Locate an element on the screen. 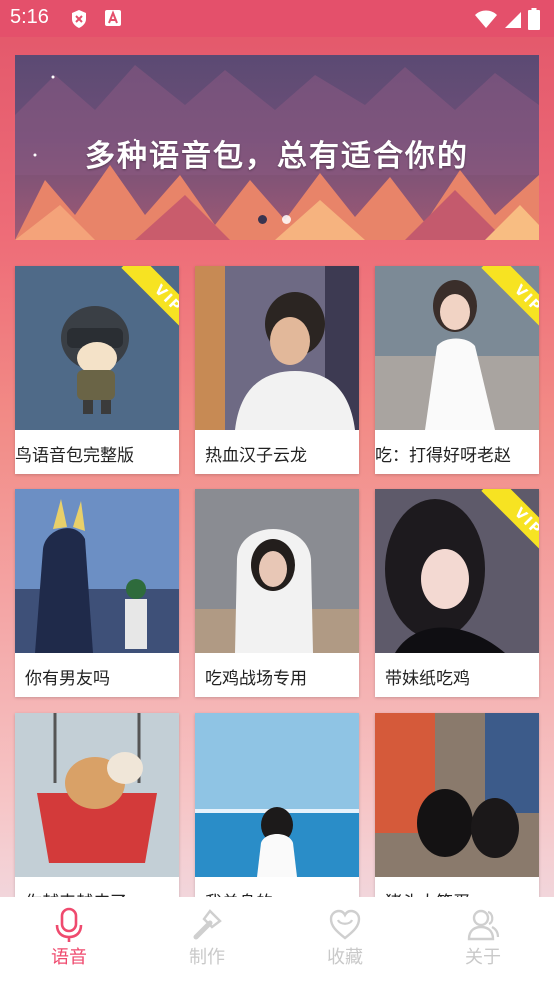 The height and width of the screenshot is (984, 554). tab-label: 收藏 is located at coordinates (345, 957).